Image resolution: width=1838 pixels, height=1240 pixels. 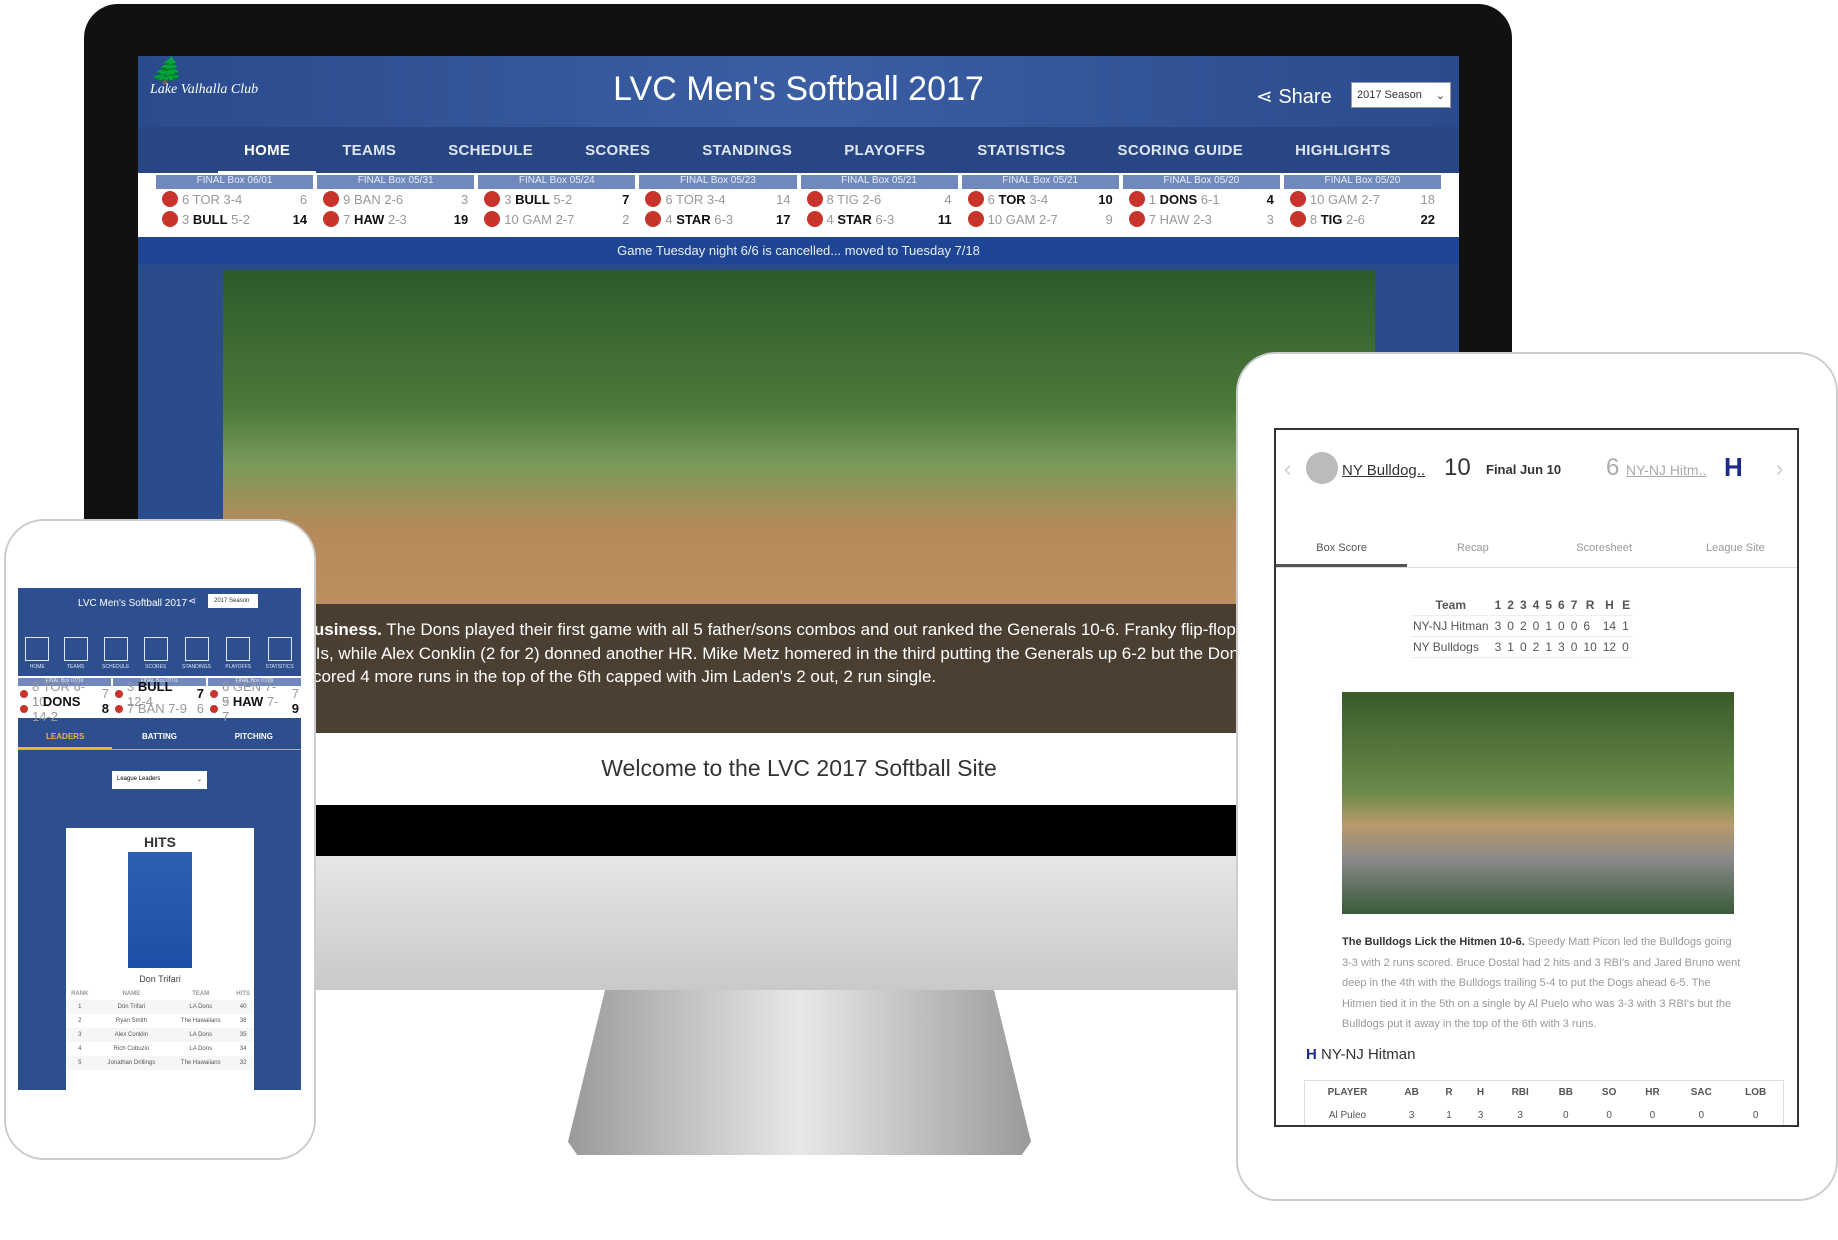 What do you see at coordinates (347, 199) in the screenshot?
I see `team-seed: 9` at bounding box center [347, 199].